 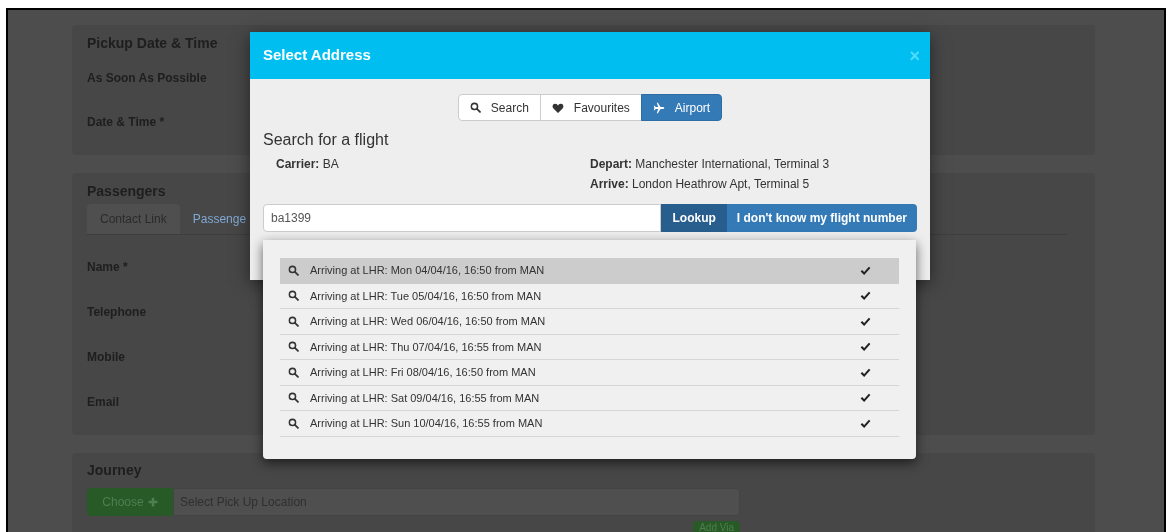 I want to click on flight-result-item: Arriving at LHR: Mon 04/04/16, 16:50 from MAN, so click(x=589, y=271).